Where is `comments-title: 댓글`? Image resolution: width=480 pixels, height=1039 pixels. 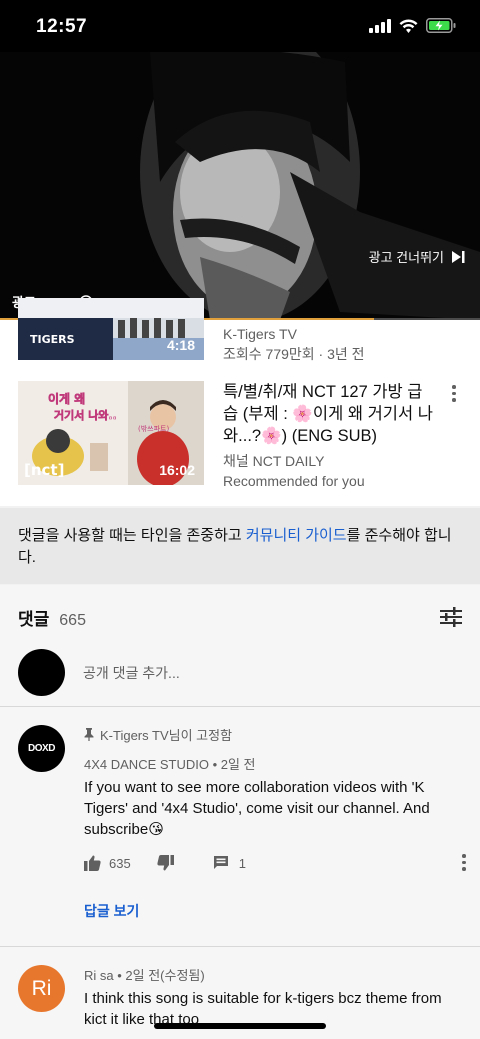
comments-title: 댓글 is located at coordinates (34, 619).